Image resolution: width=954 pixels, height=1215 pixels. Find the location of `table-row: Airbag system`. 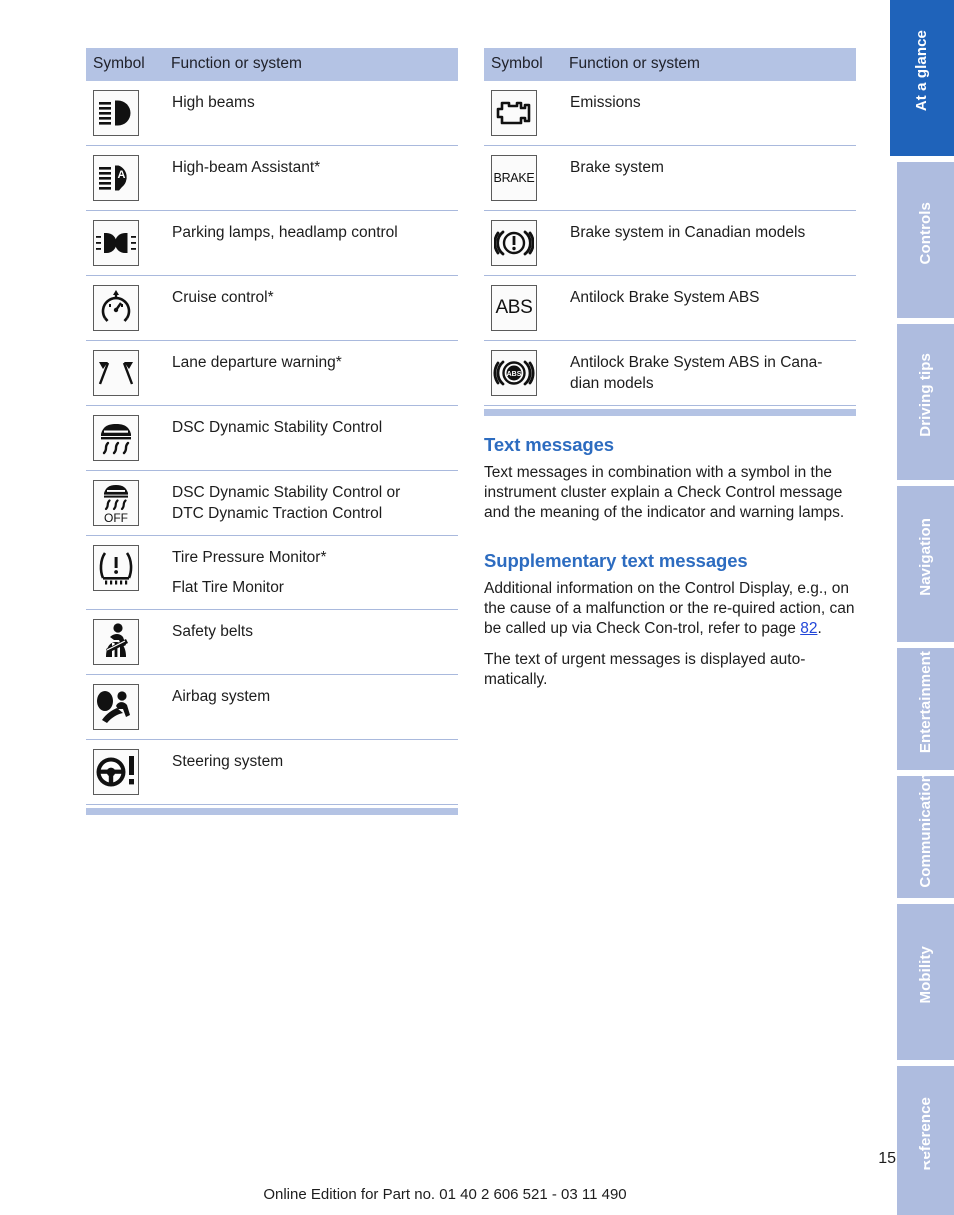

table-row: Airbag system is located at coordinates (272, 707).